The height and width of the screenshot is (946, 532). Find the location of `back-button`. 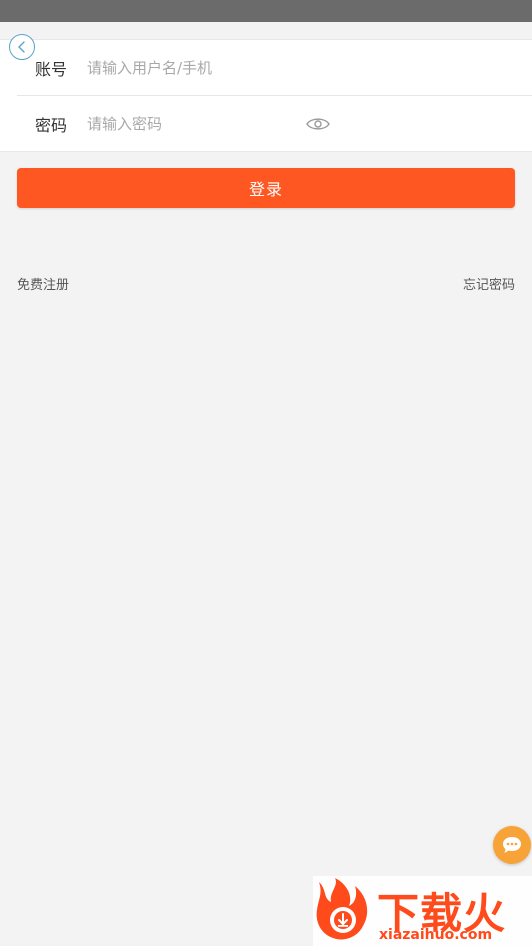

back-button is located at coordinates (22, 47).